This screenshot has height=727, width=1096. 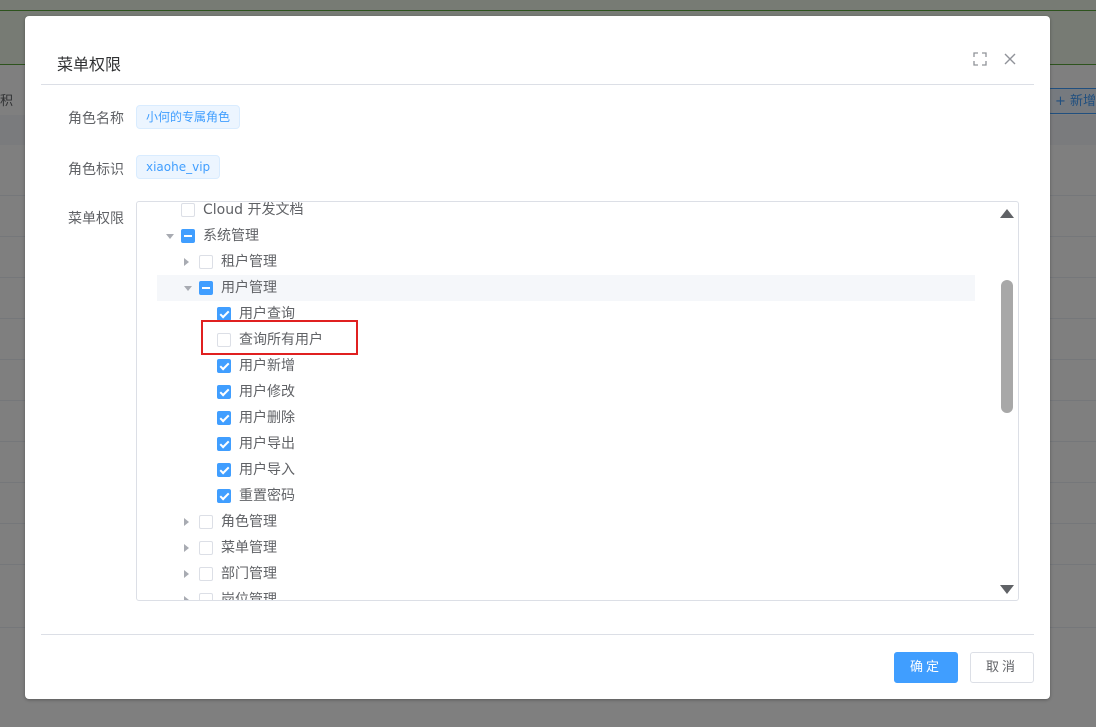 What do you see at coordinates (249, 288) in the screenshot?
I see `tree-node-label: 用户管理` at bounding box center [249, 288].